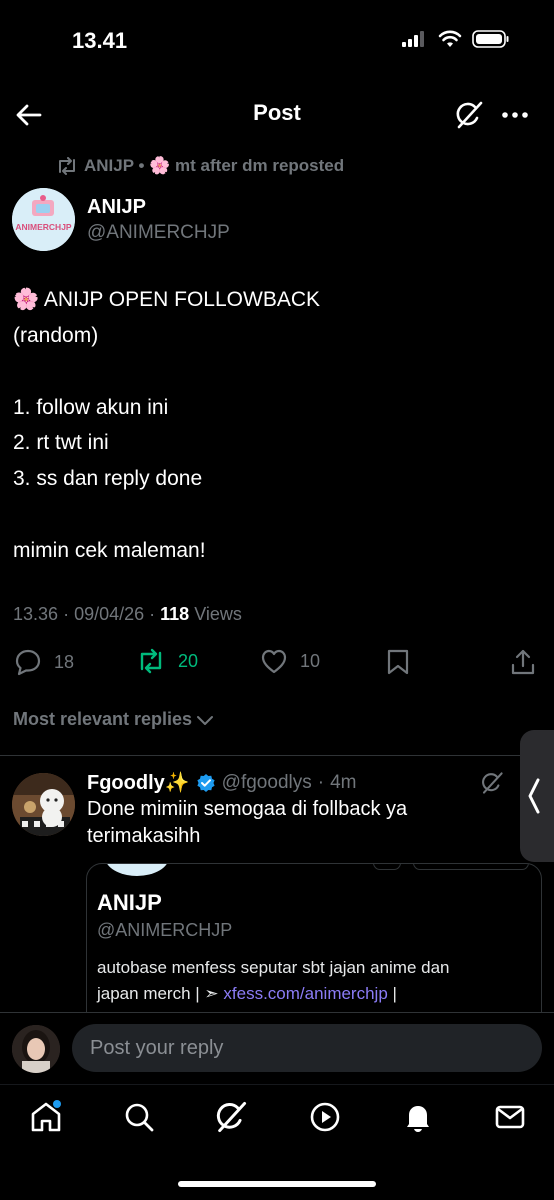 The image size is (554, 1200). Describe the element at coordinates (103, 719) in the screenshot. I see `replies-sort-label: Most relevant replies` at that location.